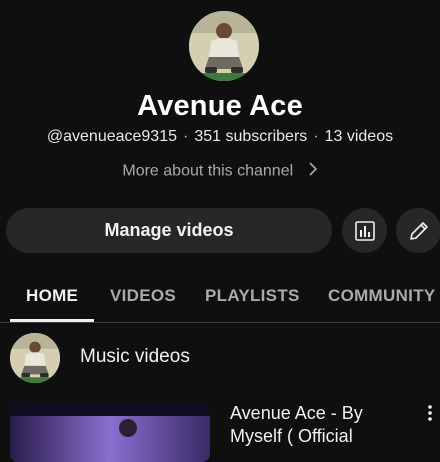 The width and height of the screenshot is (440, 462). I want to click on thumbnail-image, so click(110, 432).